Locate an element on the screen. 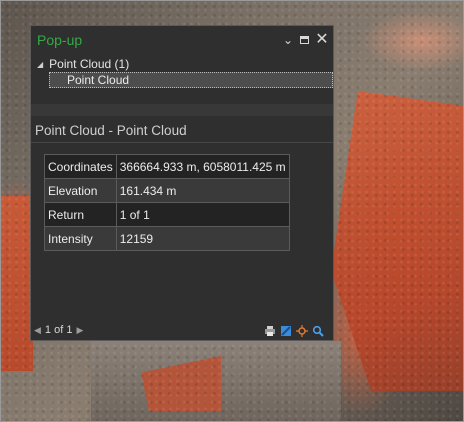 This screenshot has height=422, width=464. previous-arrow-icon: ◀ is located at coordinates (37, 330).